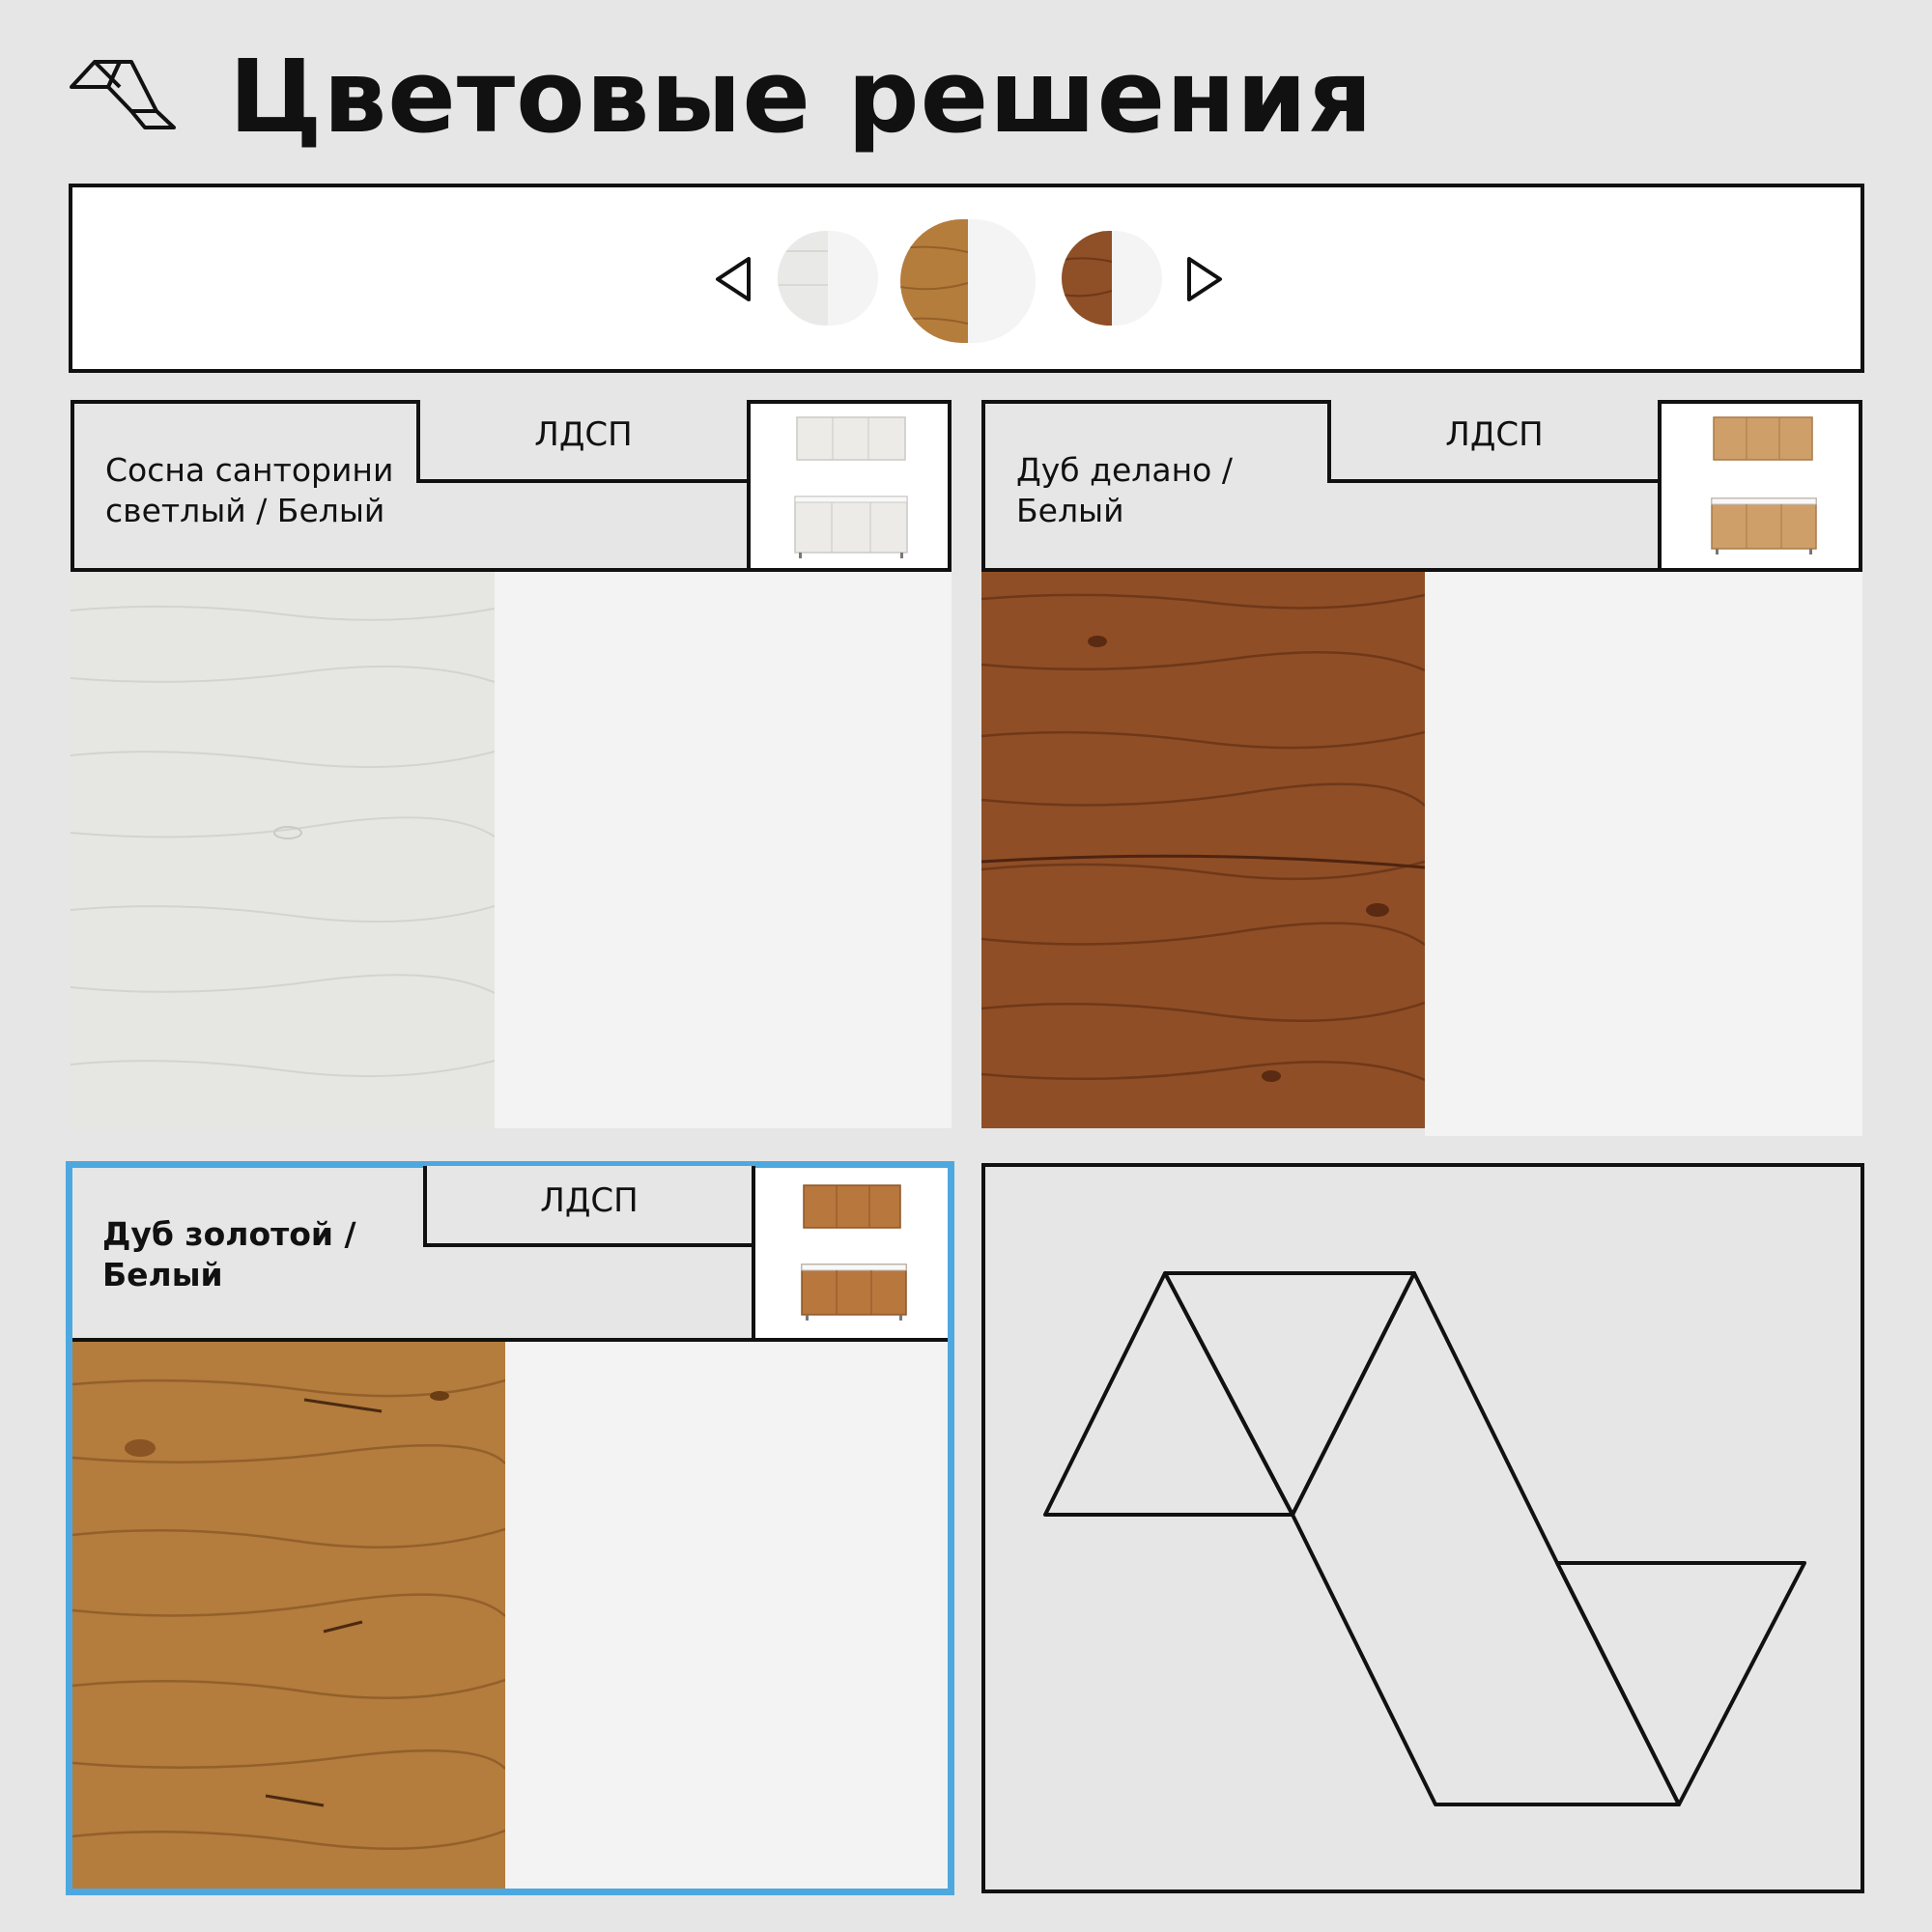 This screenshot has height=1932, width=1932. I want to click on swatch-dub-delano-right, so click(1137, 278).